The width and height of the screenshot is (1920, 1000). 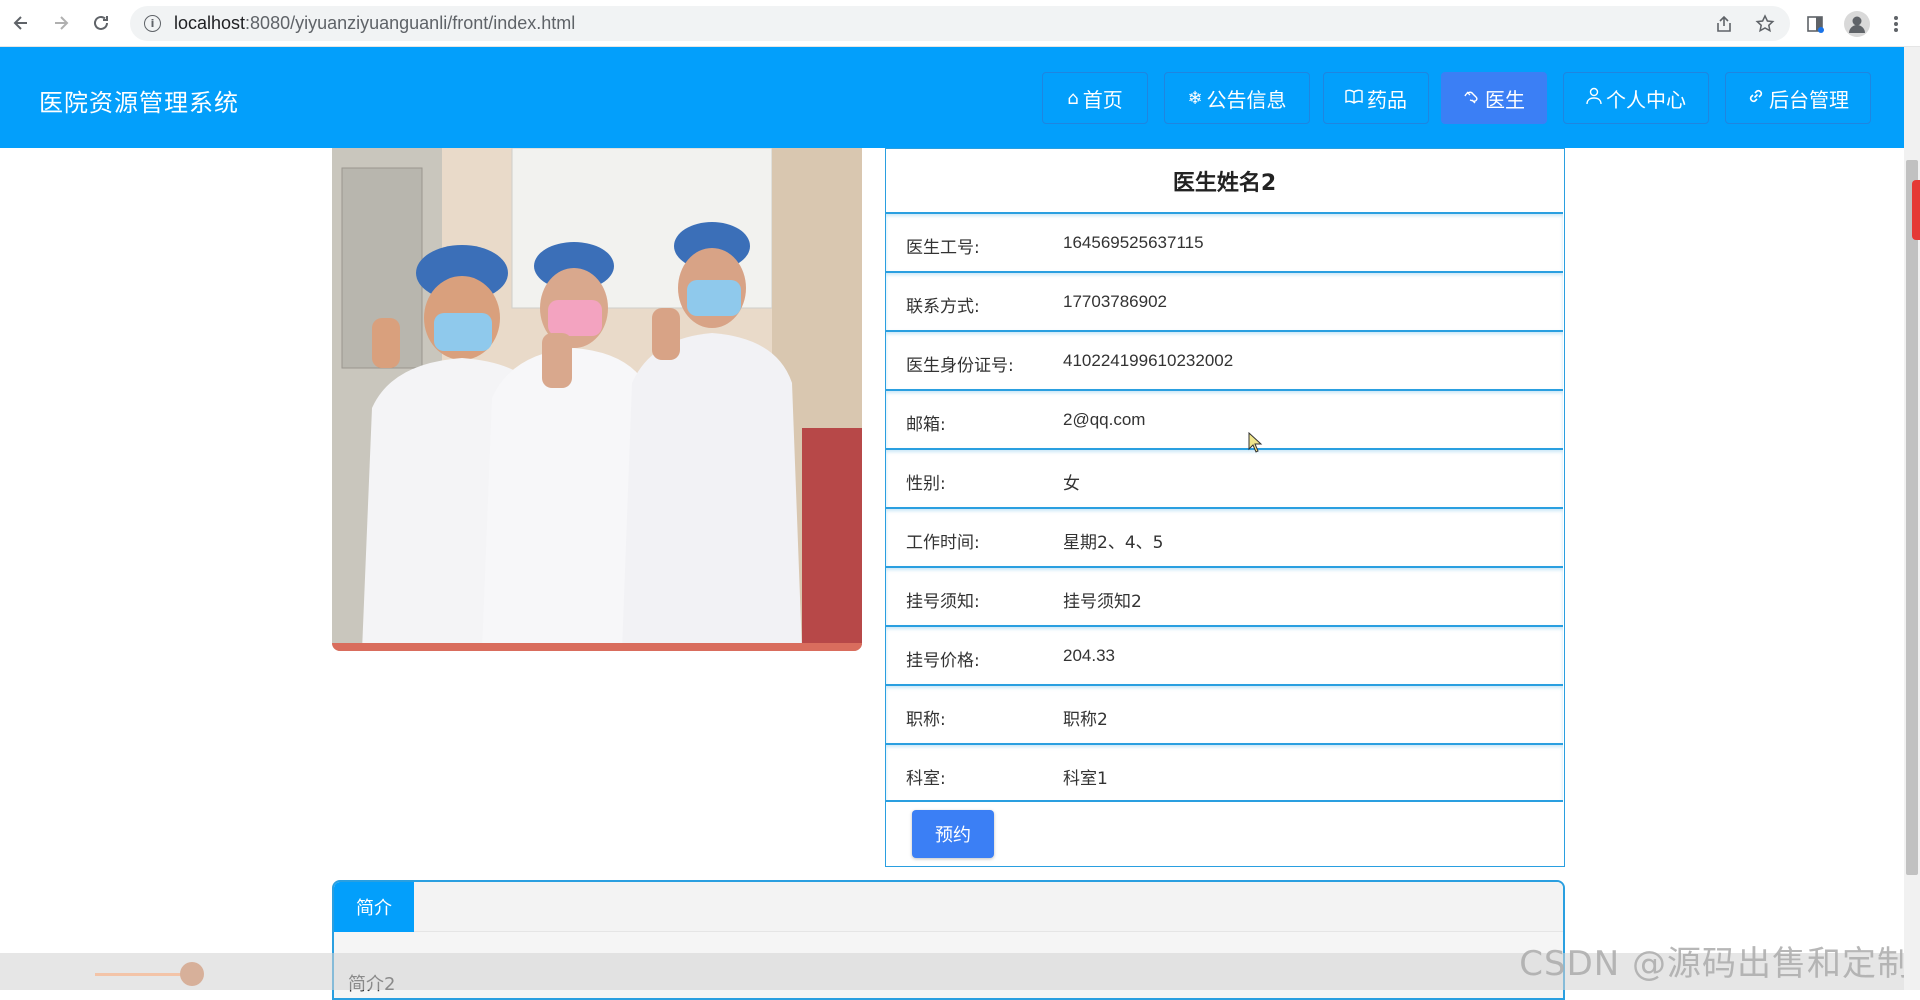 What do you see at coordinates (1505, 99) in the screenshot?
I see `nav-doctor-label: 医生` at bounding box center [1505, 99].